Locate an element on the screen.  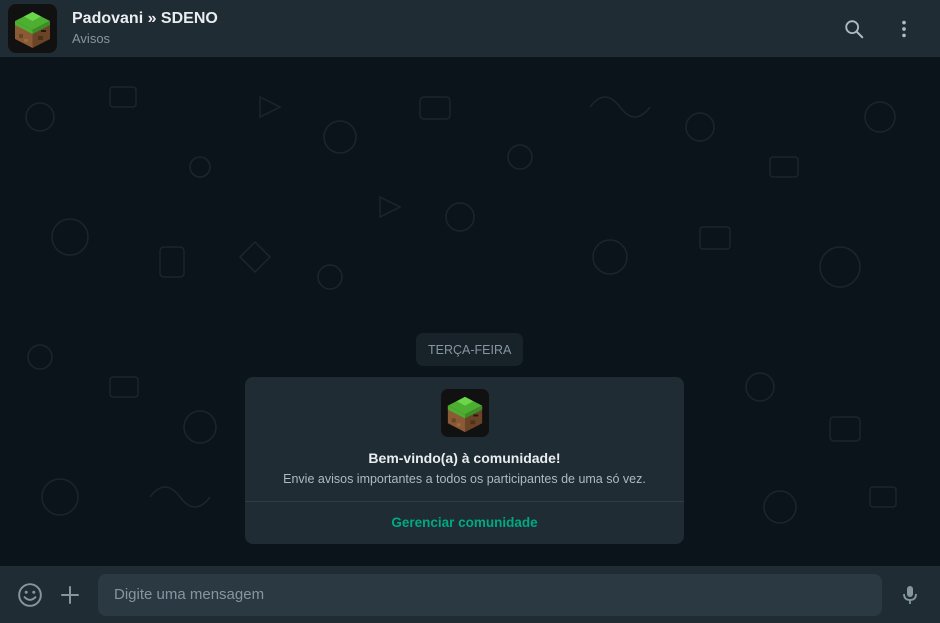
menu-kebab-icon is located at coordinates (904, 28).